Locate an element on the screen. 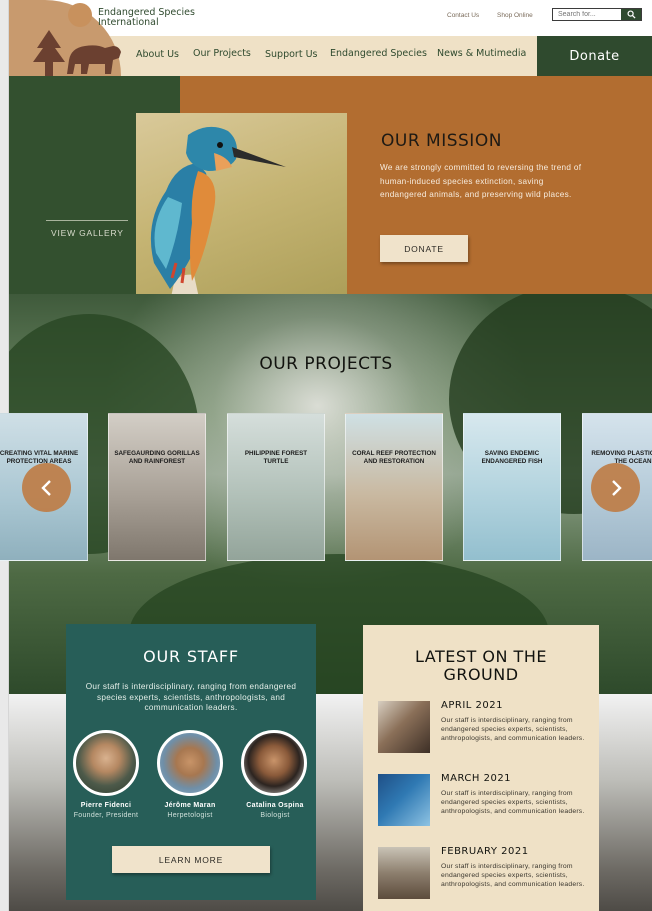 This screenshot has width=652, height=911. news-date: MARCH 2021 is located at coordinates (476, 778).